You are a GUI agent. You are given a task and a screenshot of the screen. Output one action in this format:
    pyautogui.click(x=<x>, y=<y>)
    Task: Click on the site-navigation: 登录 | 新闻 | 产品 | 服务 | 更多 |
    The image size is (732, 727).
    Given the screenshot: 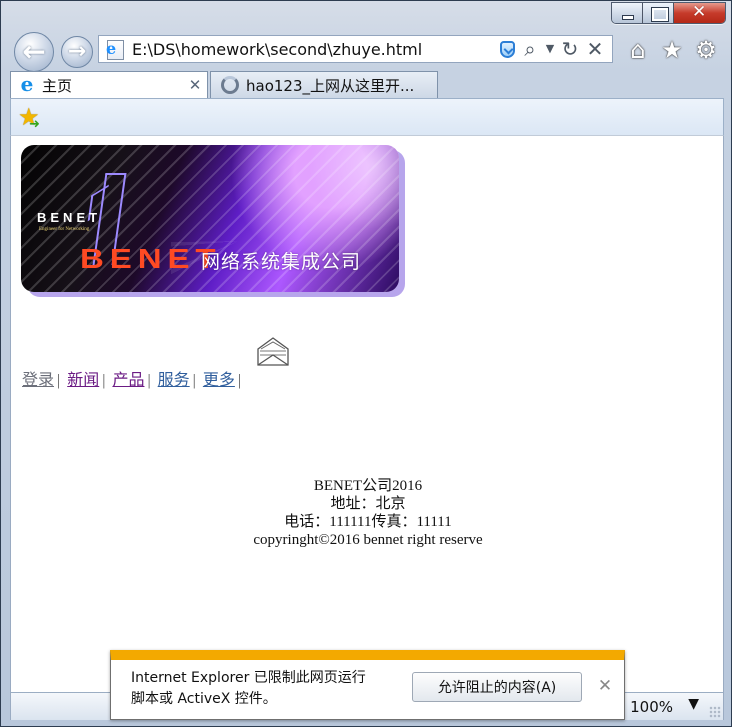 What is the action you would take?
    pyautogui.click(x=133, y=378)
    